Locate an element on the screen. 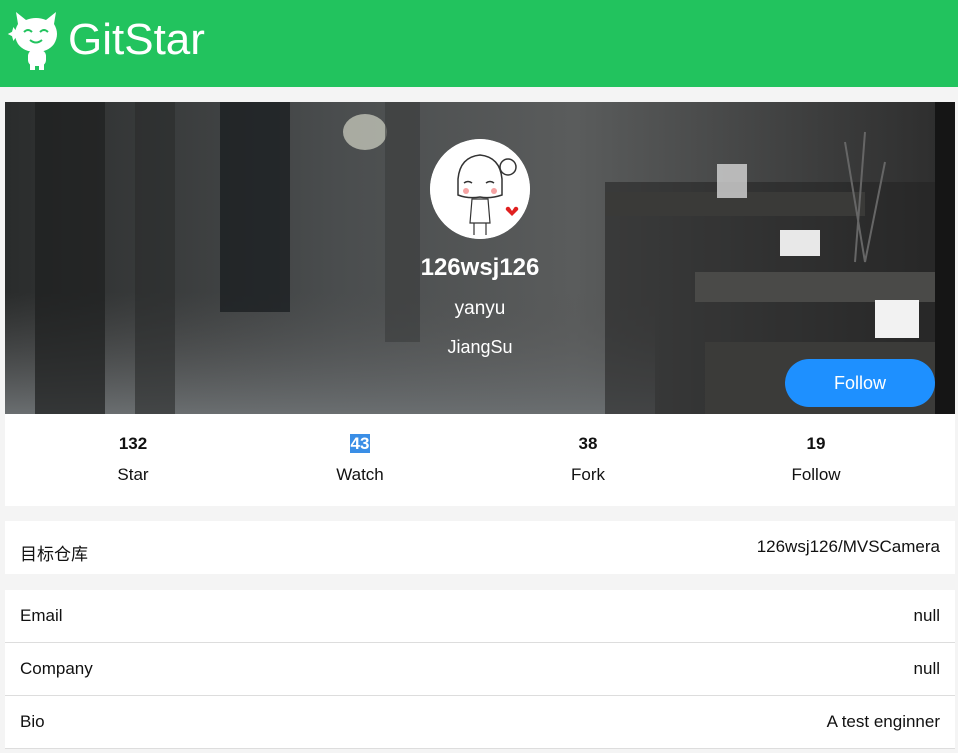  detail-row-company: Company null is located at coordinates (480, 669).